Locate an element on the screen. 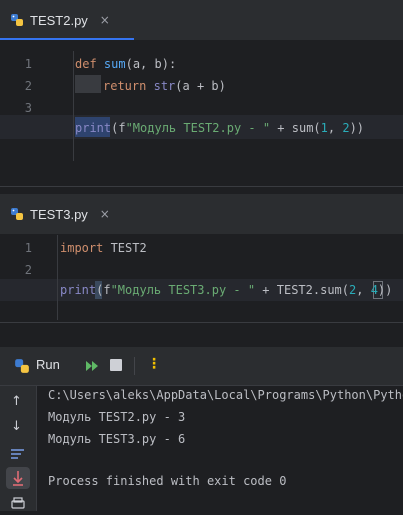  code-line-2: return str(a + b) is located at coordinates (164, 86).